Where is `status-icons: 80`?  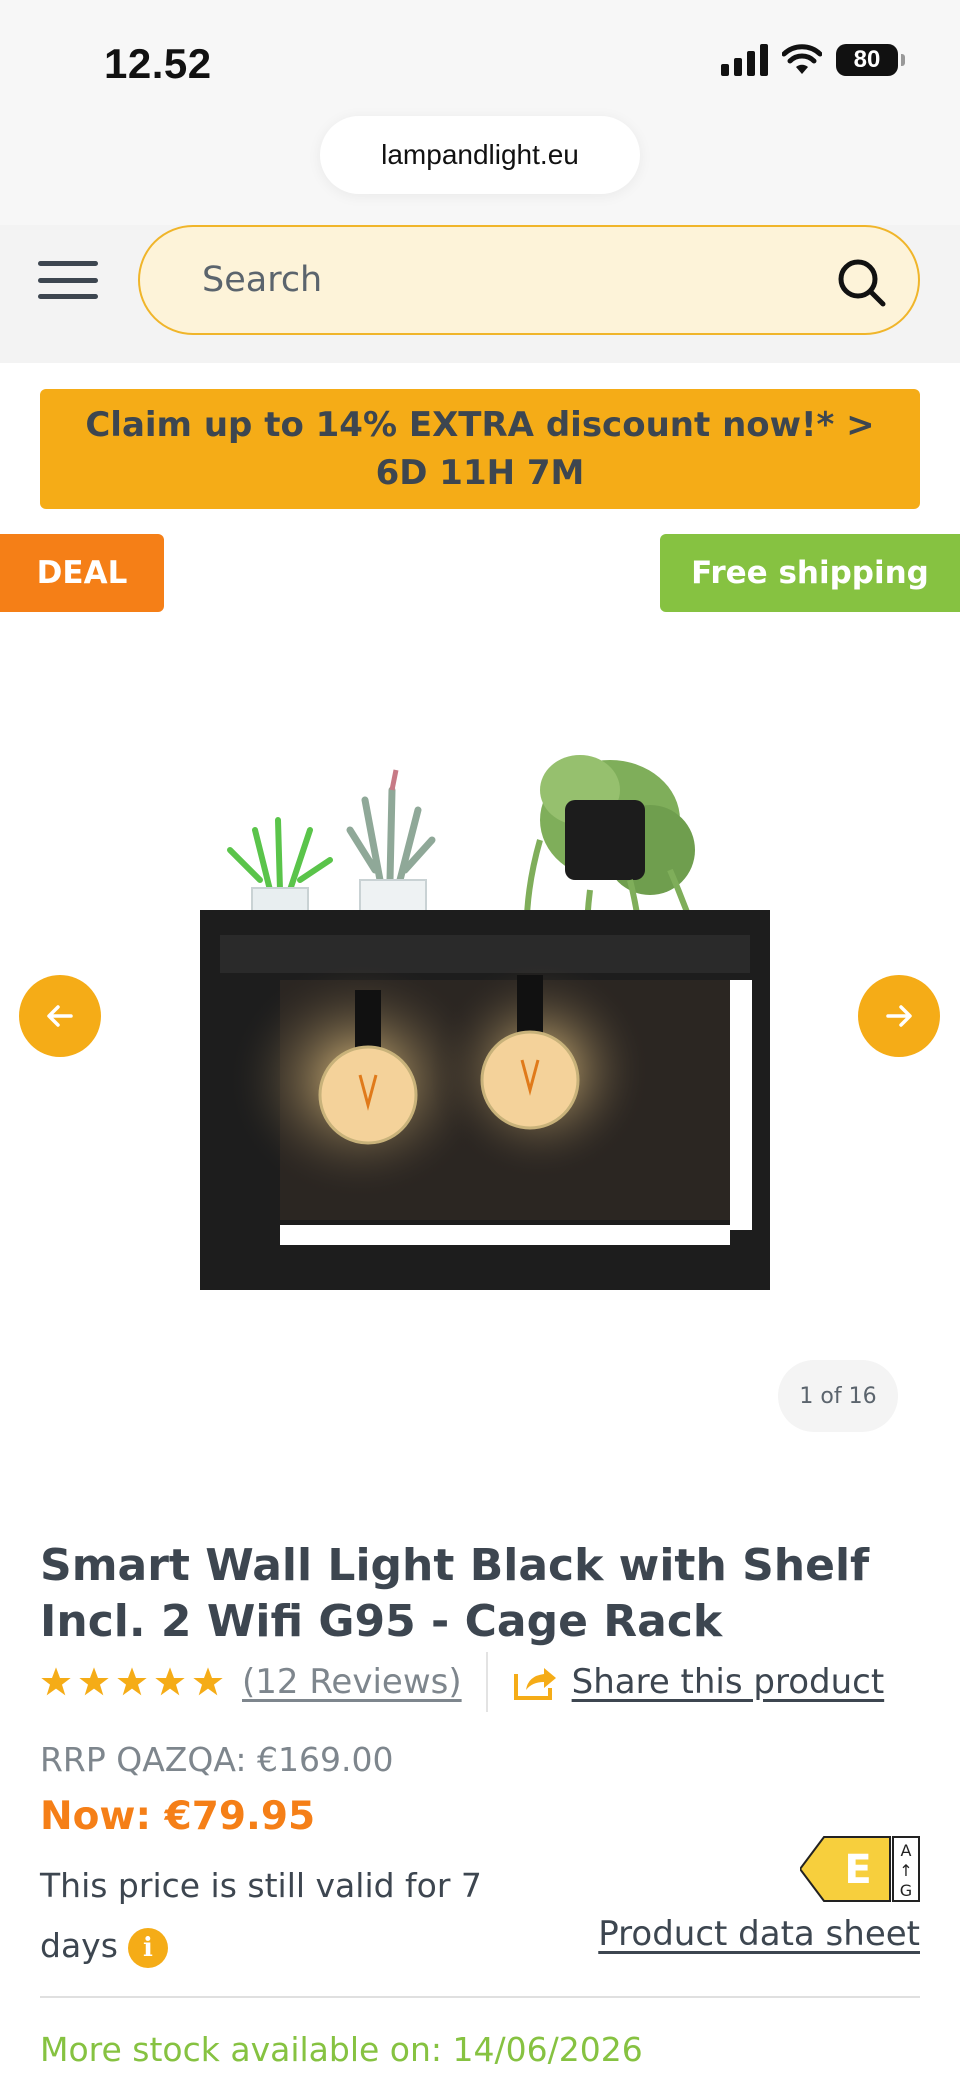
status-icons: 80 is located at coordinates (813, 60).